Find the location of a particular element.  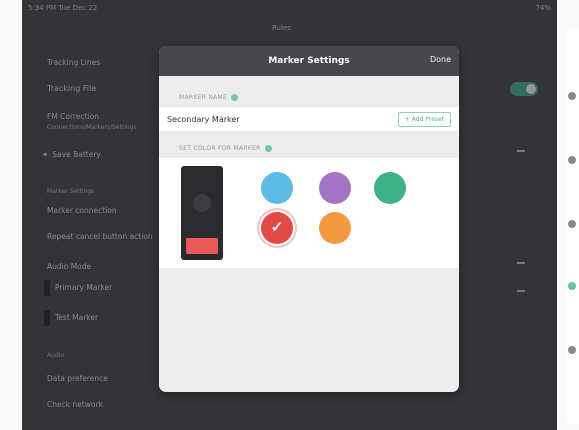

color-swatch-green is located at coordinates (390, 188).